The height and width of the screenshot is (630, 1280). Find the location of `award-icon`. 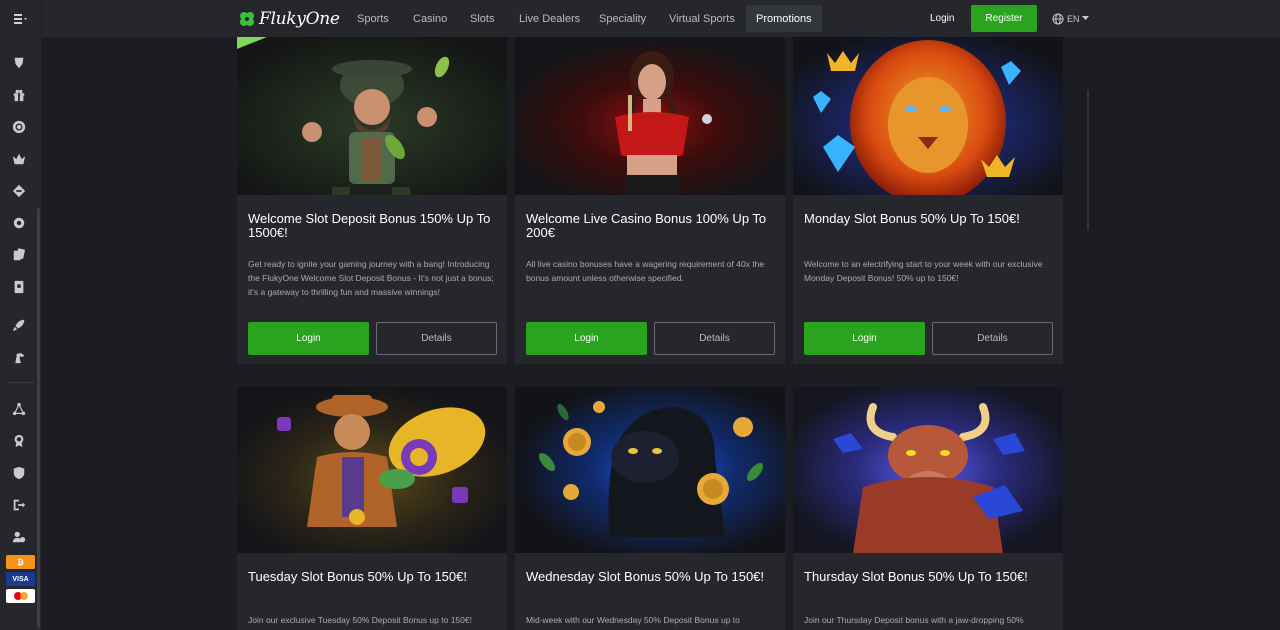

award-icon is located at coordinates (19, 441).